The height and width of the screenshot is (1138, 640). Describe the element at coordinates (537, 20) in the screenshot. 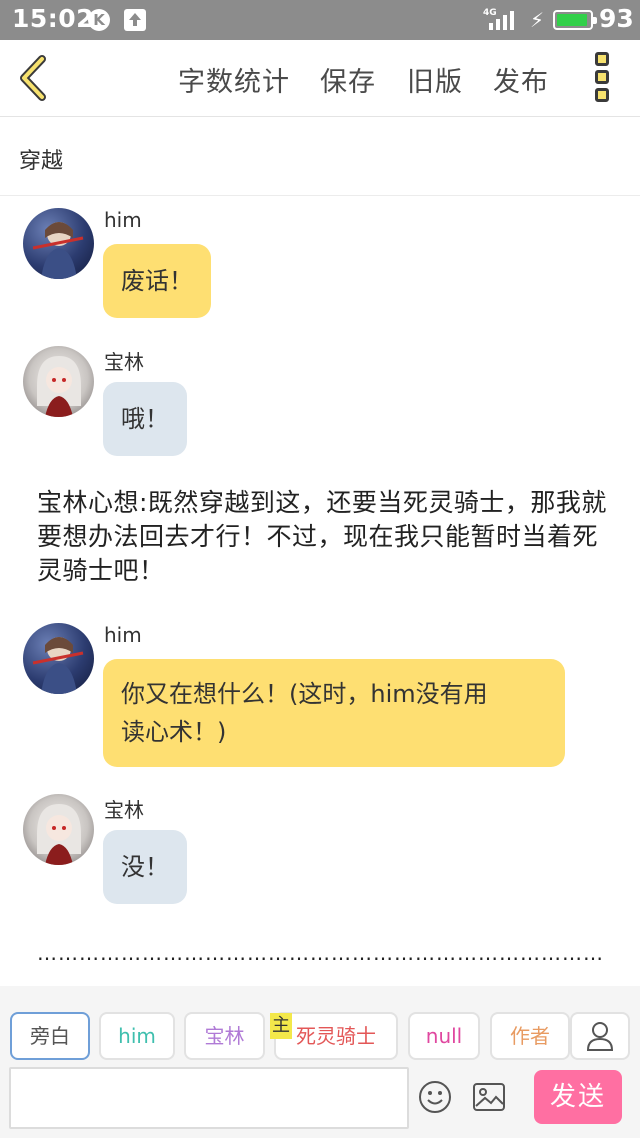

I see `bolt-icon: ⚡` at that location.